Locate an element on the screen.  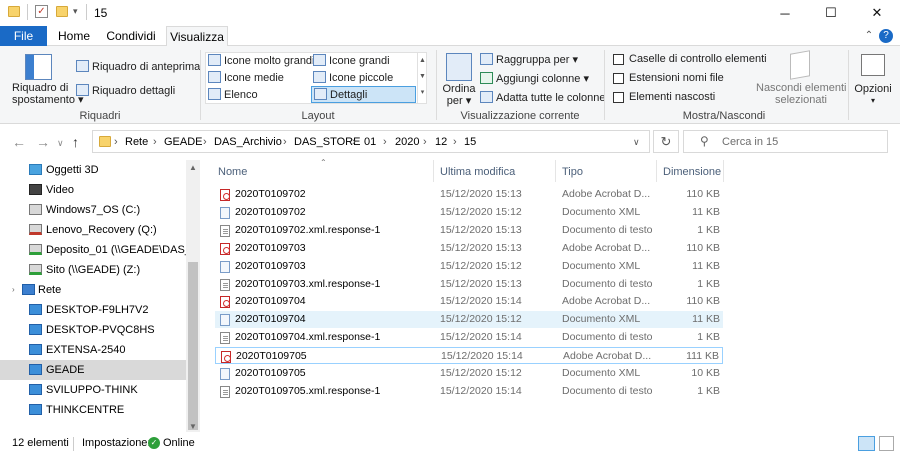
add-columns-button: Aggiungi colonne ▾ is located at coordinates (534, 78).